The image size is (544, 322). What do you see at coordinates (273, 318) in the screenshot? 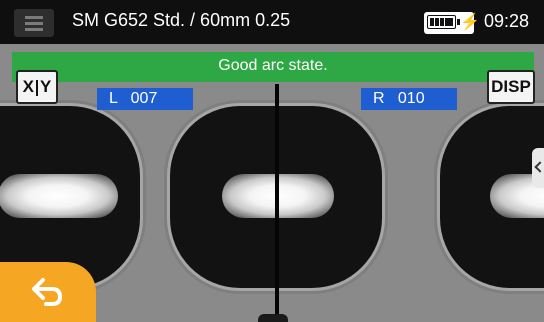
I see `bottom-drawer-handle` at bounding box center [273, 318].